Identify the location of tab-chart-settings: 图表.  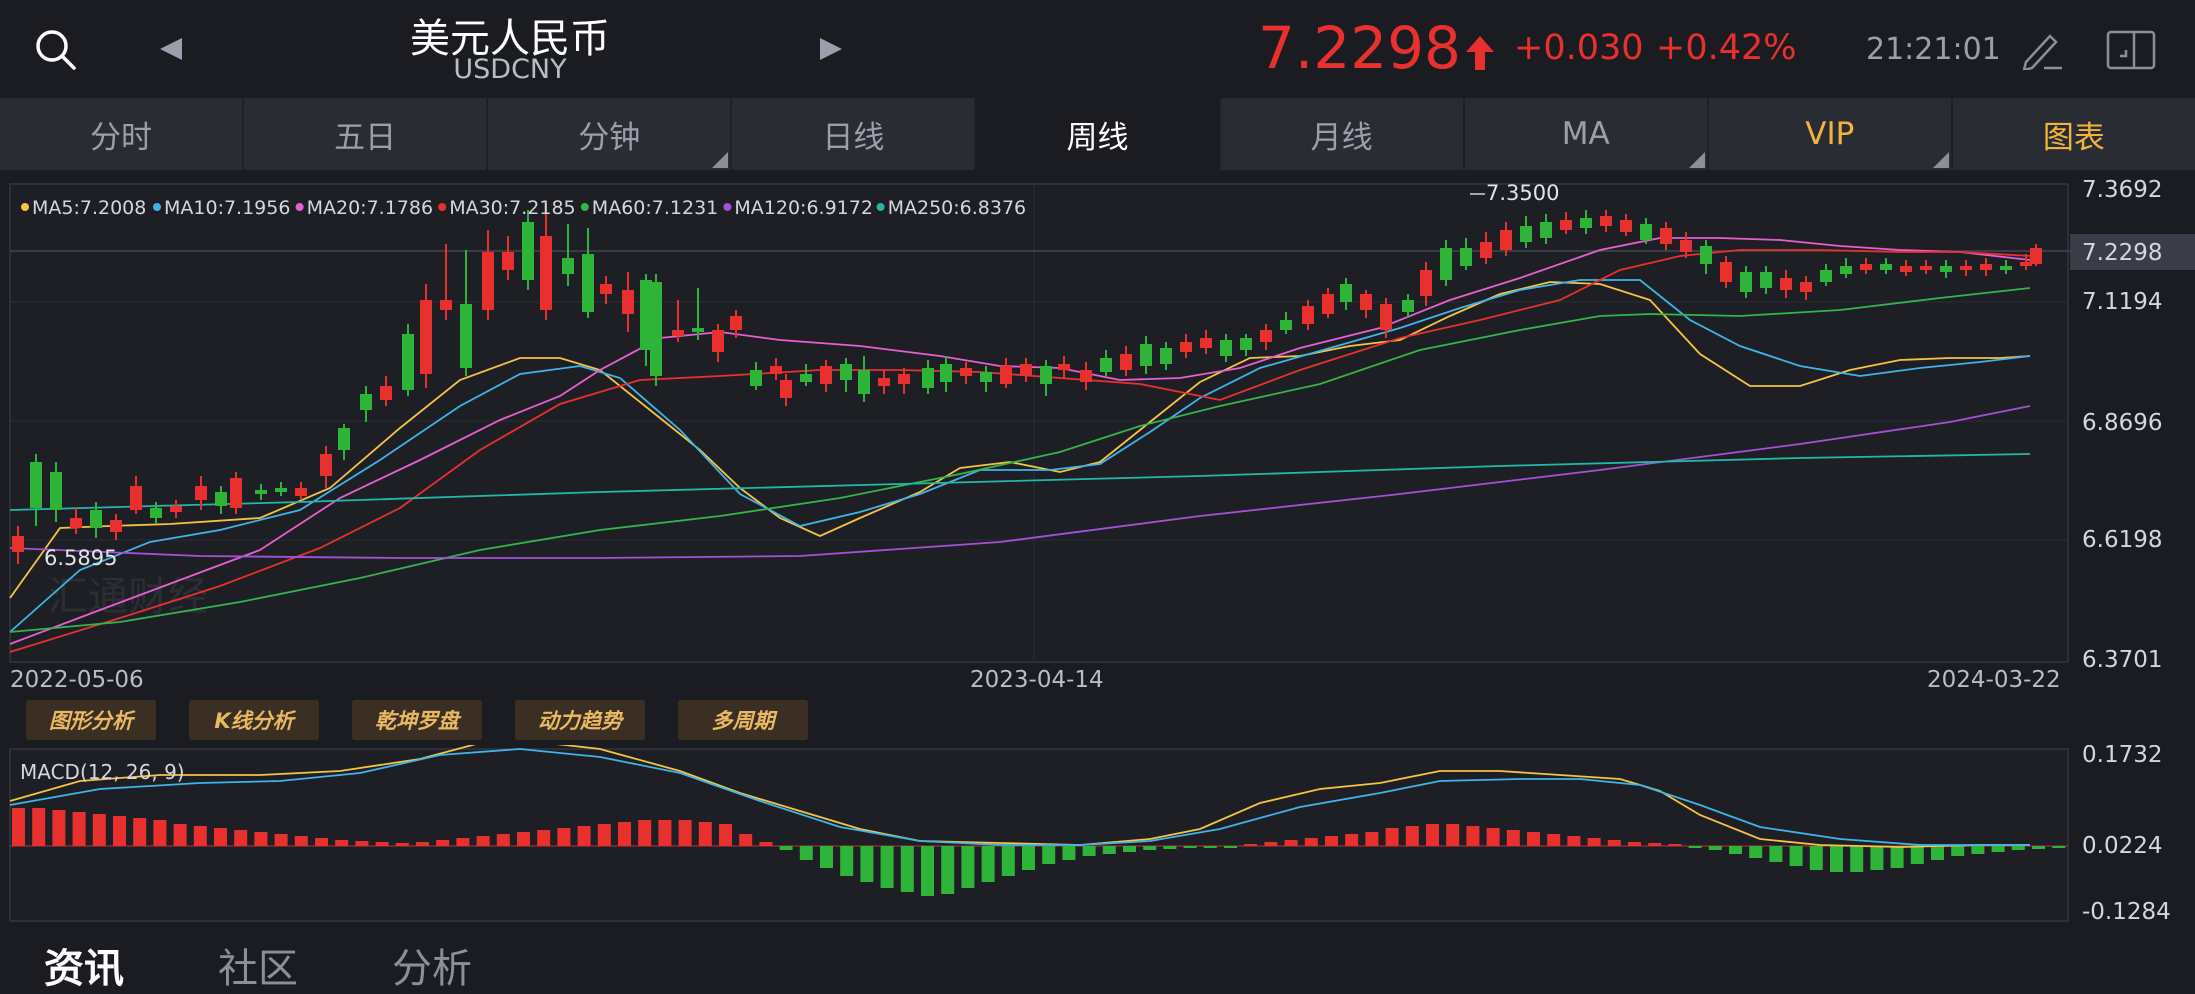
(2074, 134).